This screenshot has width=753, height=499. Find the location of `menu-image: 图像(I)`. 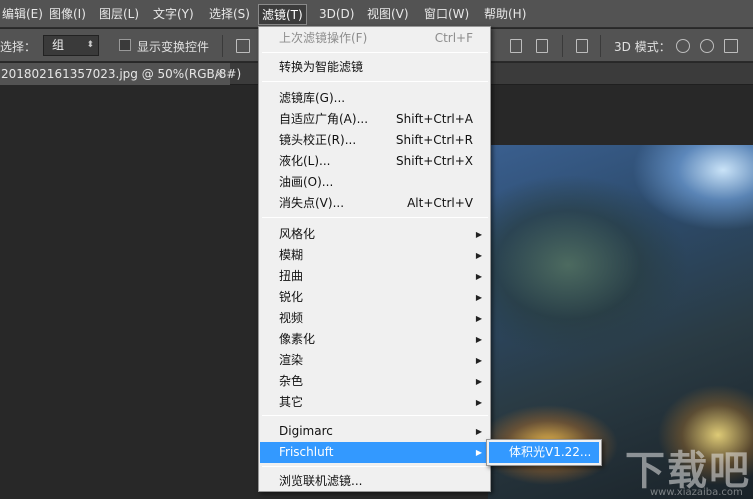

menu-image: 图像(I) is located at coordinates (67, 14).